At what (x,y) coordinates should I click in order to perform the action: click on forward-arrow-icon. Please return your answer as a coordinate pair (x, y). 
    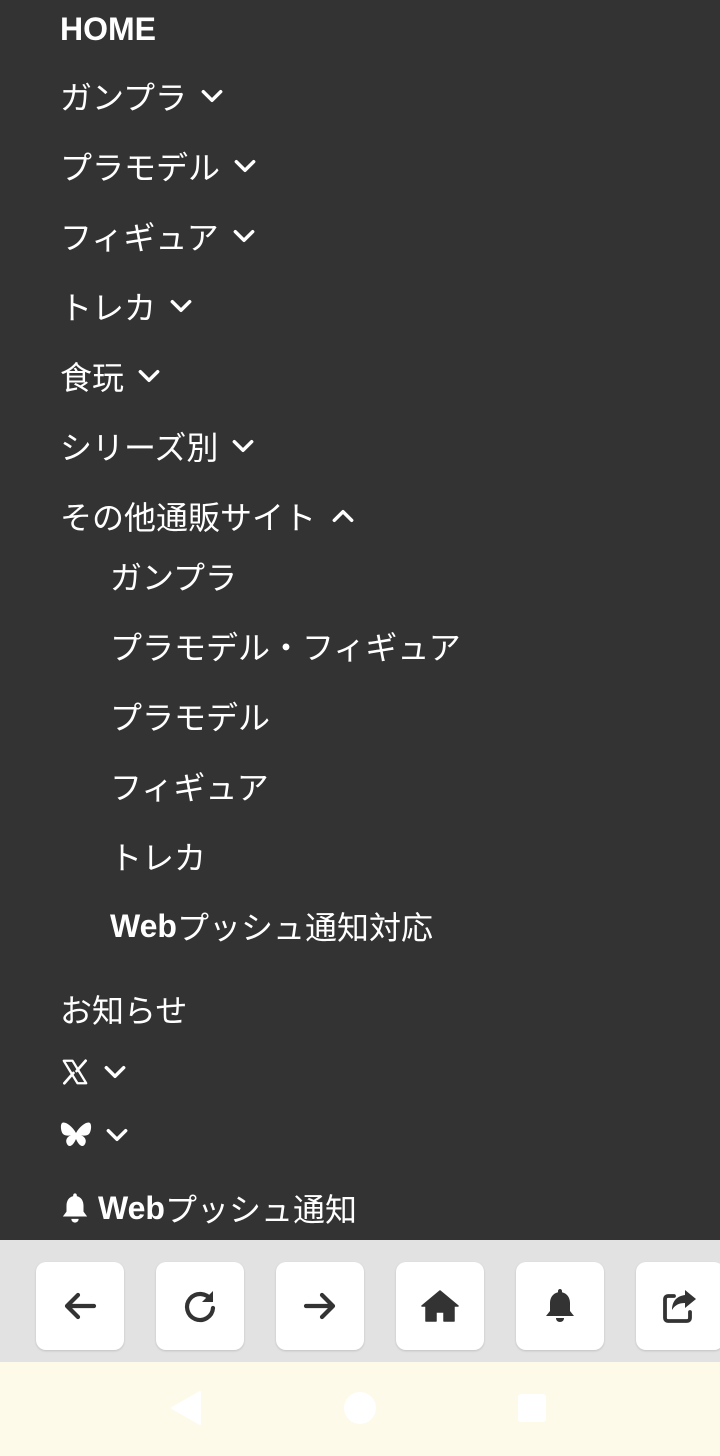
    Looking at the image, I should click on (320, 1306).